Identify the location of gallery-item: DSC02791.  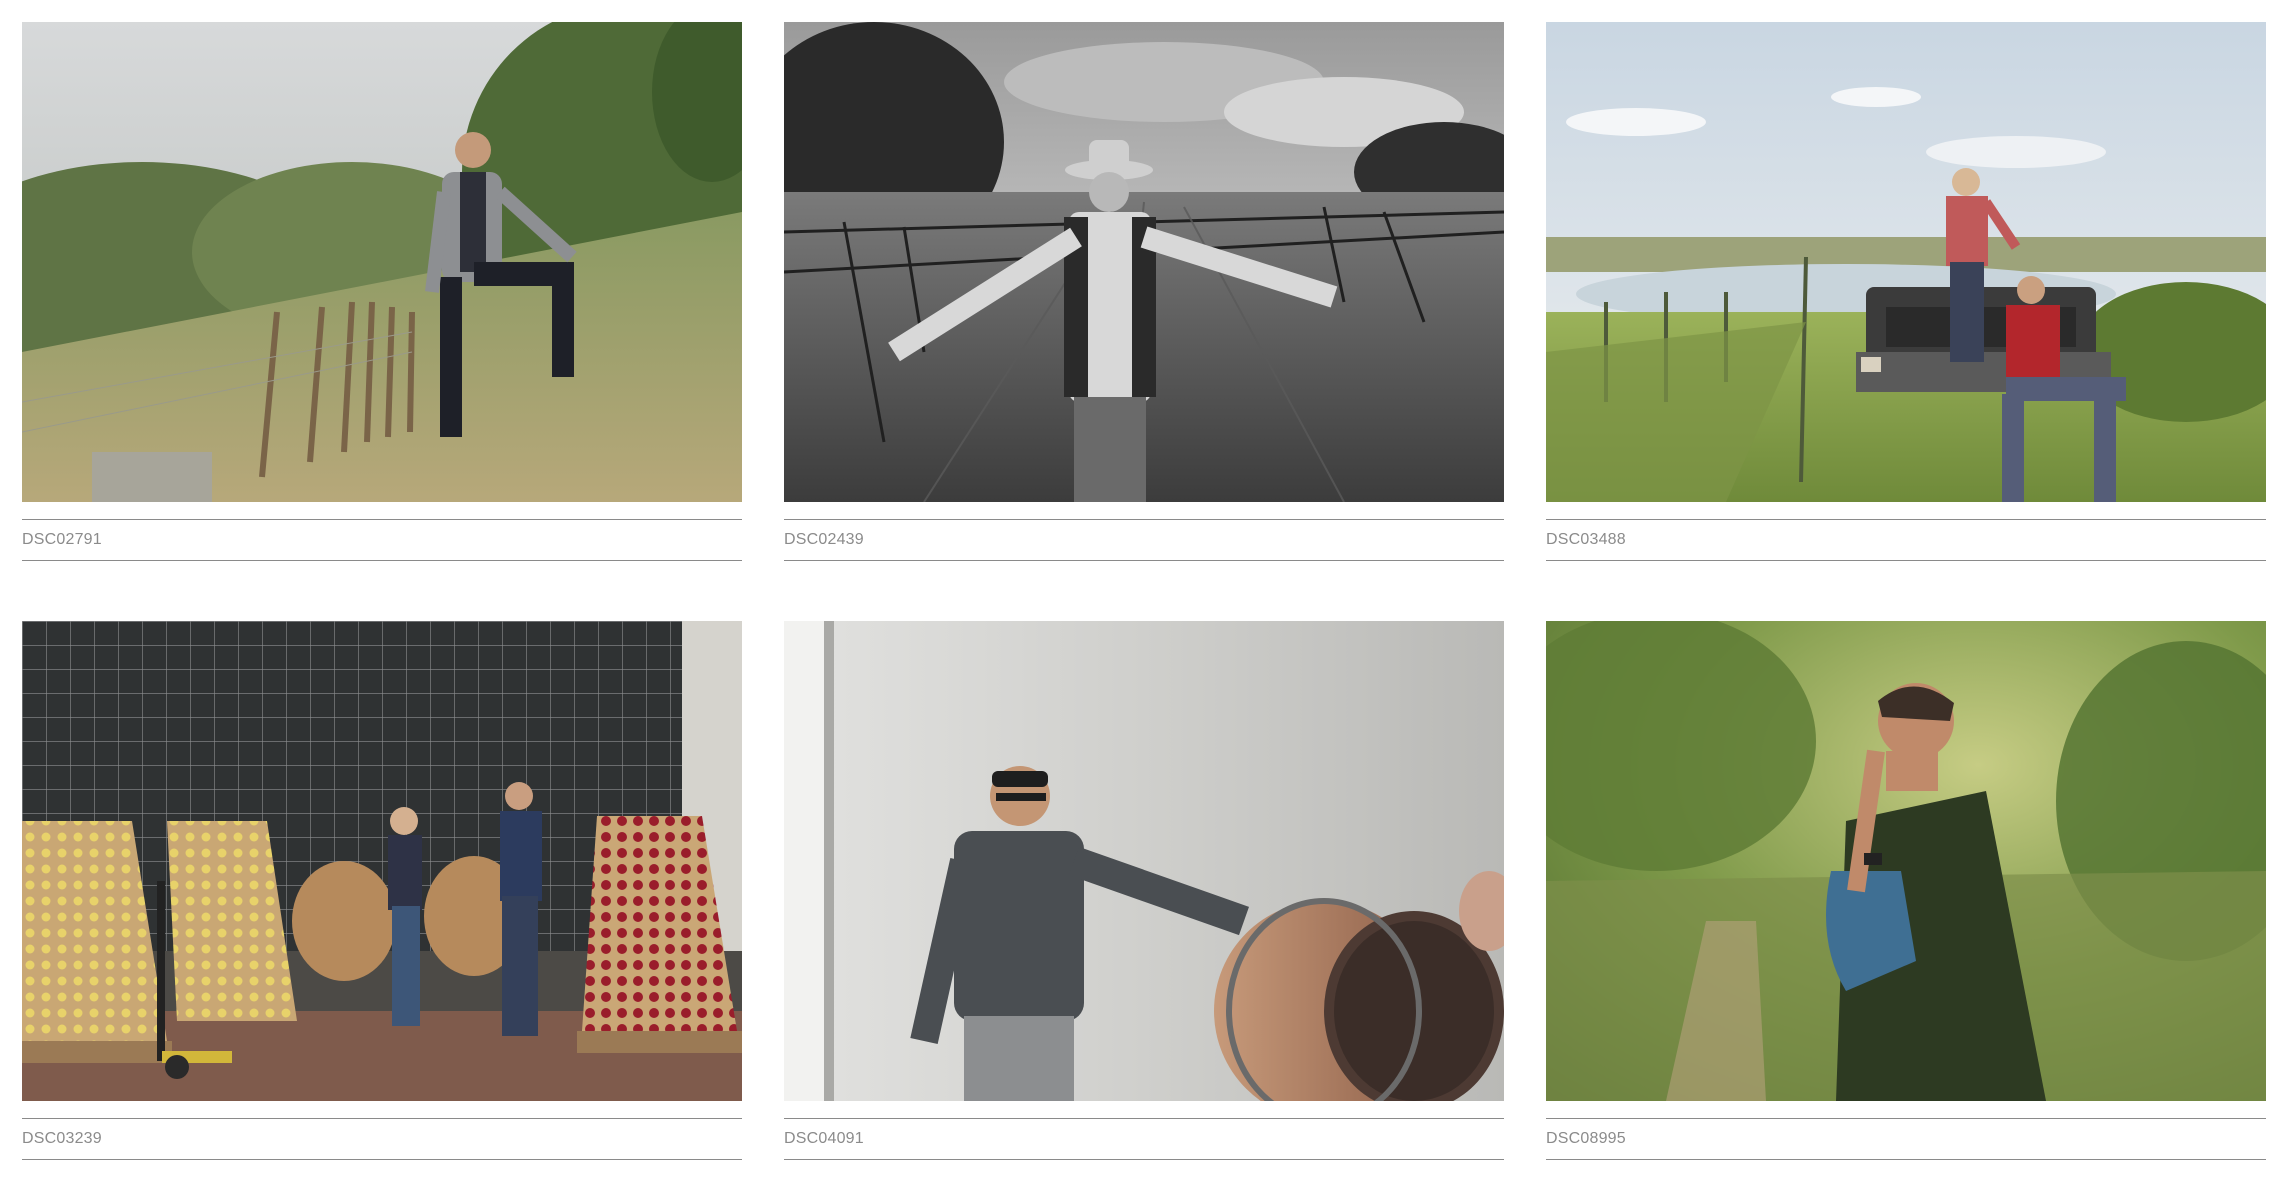
(382, 291).